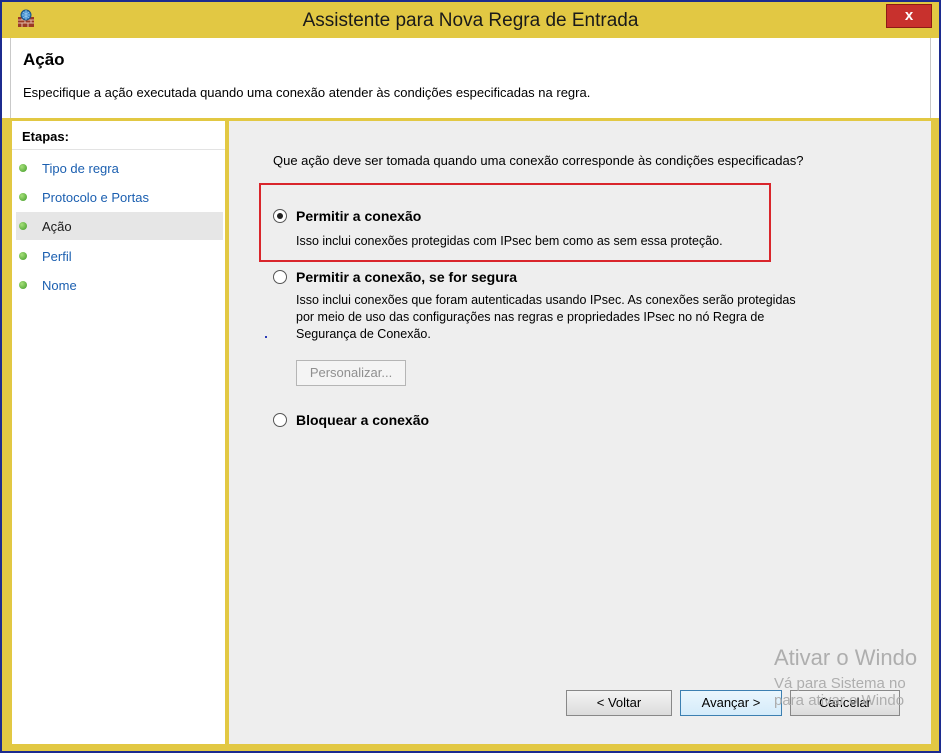  What do you see at coordinates (119, 285) in the screenshot?
I see `sidebar-item-nome: Nome` at bounding box center [119, 285].